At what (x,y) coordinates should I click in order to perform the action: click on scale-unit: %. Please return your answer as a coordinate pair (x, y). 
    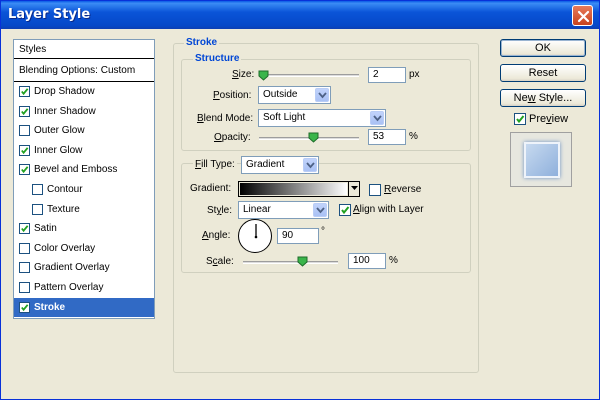
    Looking at the image, I should click on (393, 260).